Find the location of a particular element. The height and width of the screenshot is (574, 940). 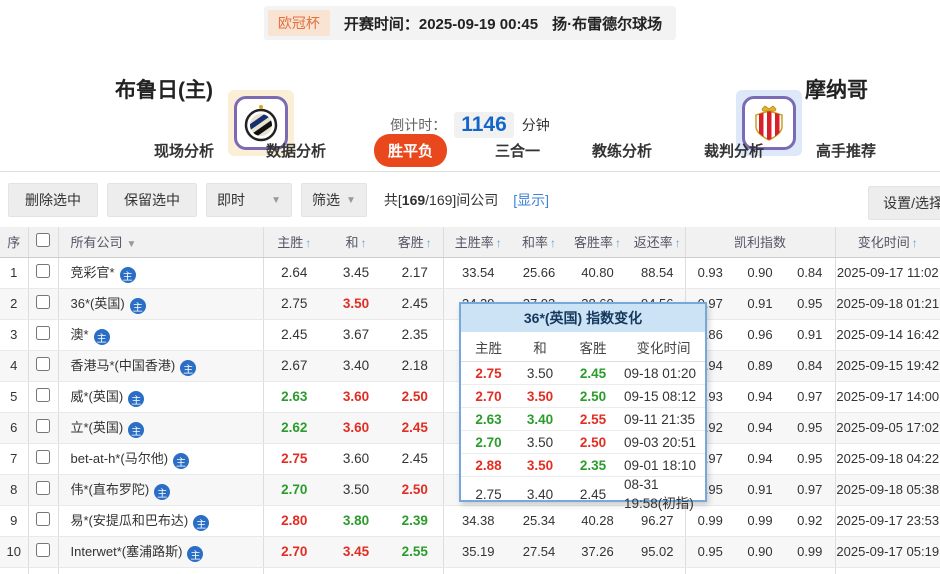

popup-change-time: 09-01 18:10 is located at coordinates (660, 465).